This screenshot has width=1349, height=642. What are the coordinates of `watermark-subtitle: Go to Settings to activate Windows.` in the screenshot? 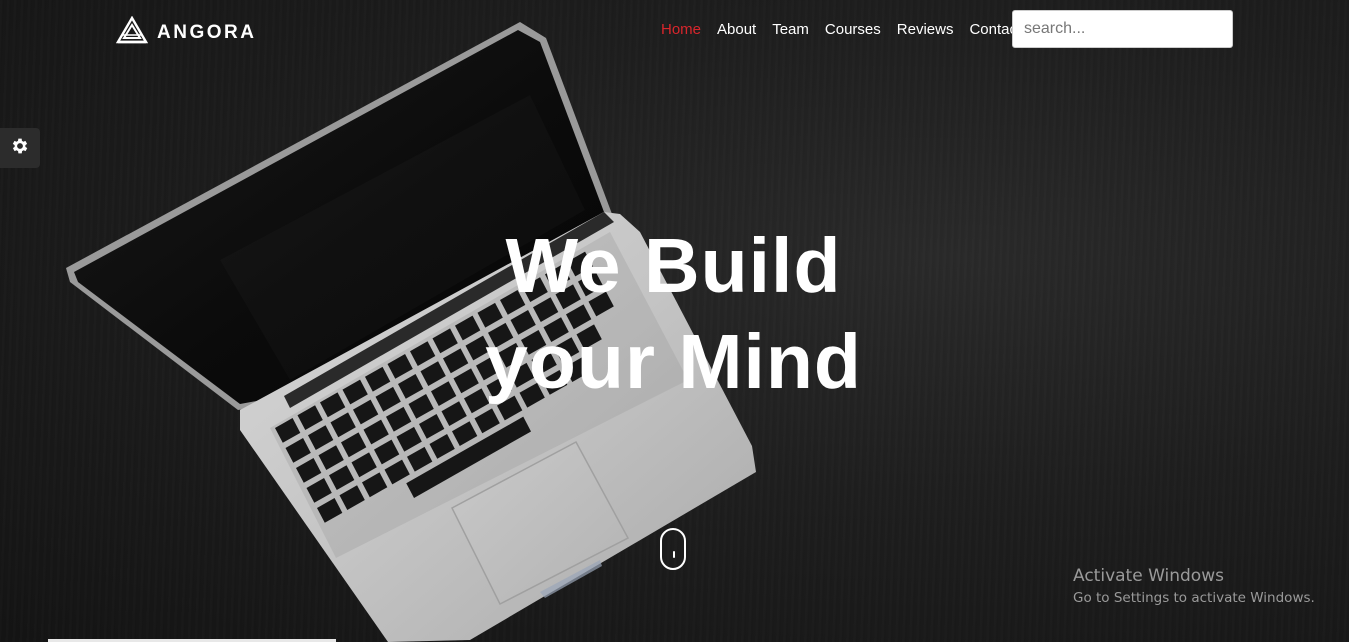 It's located at (1194, 598).